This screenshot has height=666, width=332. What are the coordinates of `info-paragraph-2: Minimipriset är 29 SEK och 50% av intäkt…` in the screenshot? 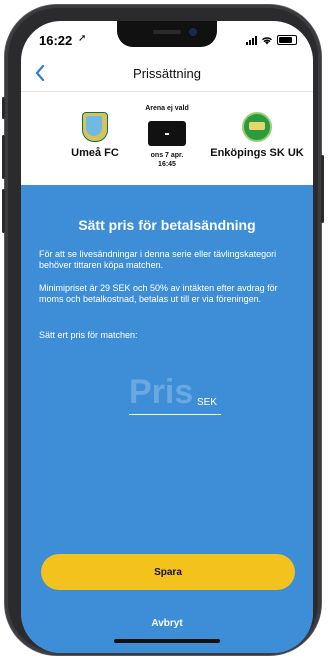 It's located at (158, 293).